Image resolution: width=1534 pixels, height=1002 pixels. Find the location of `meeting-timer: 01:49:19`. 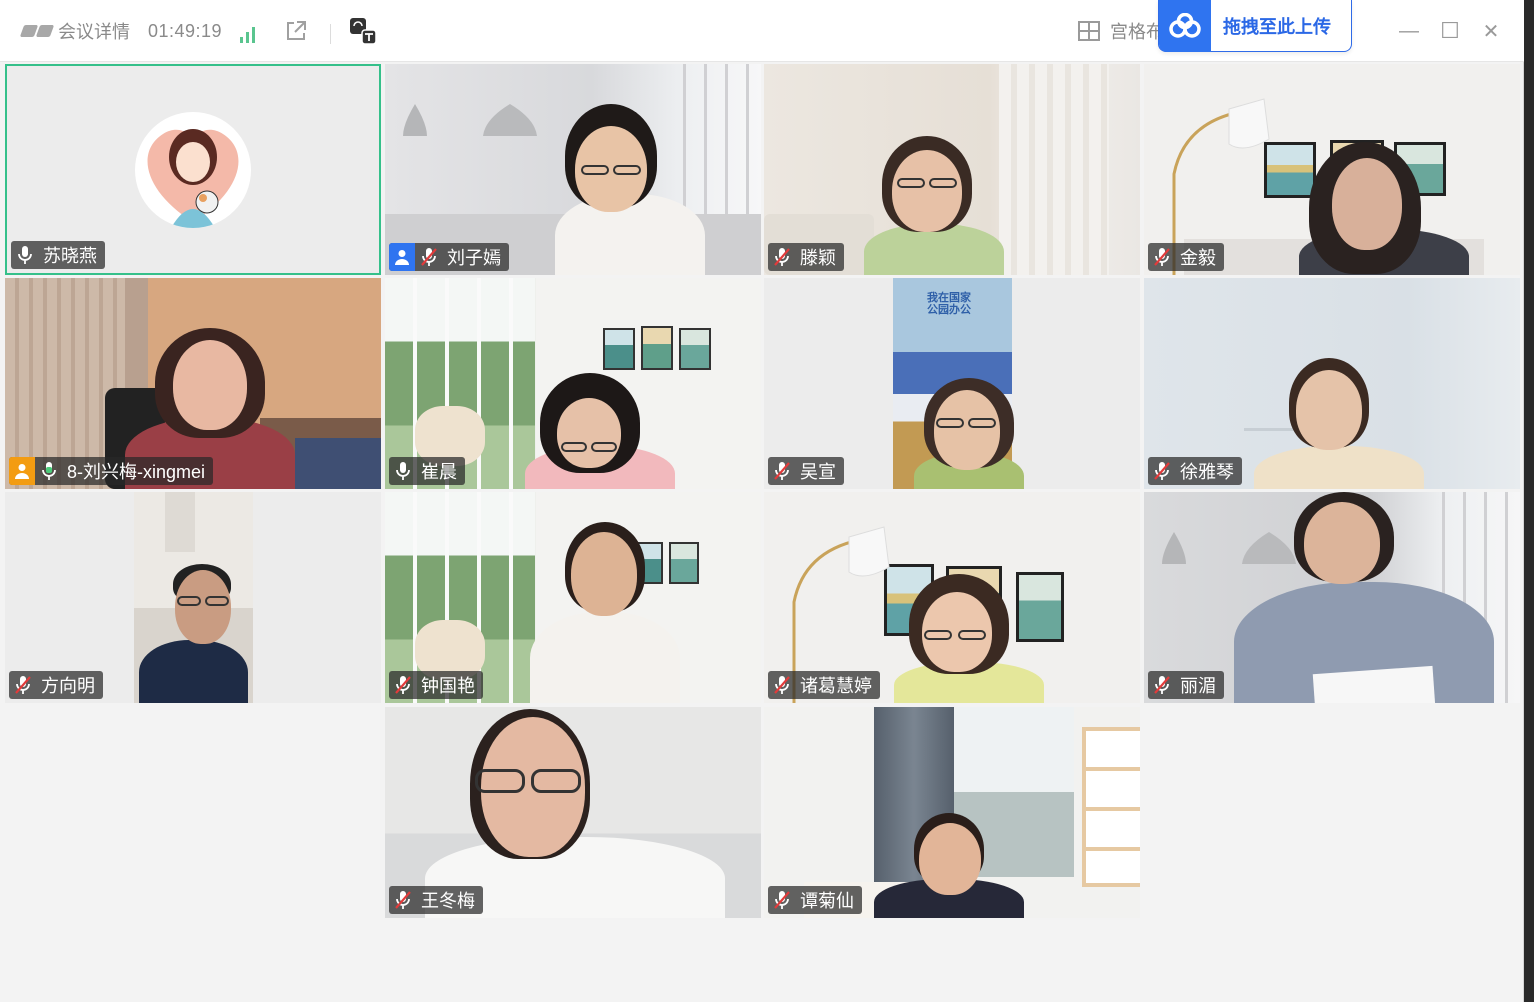

meeting-timer: 01:49:19 is located at coordinates (185, 30).